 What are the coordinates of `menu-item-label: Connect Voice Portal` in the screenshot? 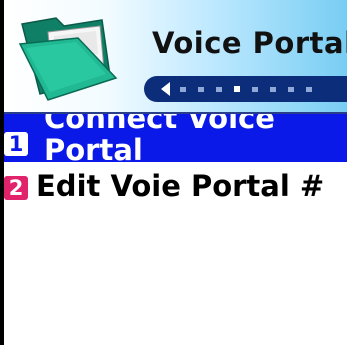 It's located at (159, 138).